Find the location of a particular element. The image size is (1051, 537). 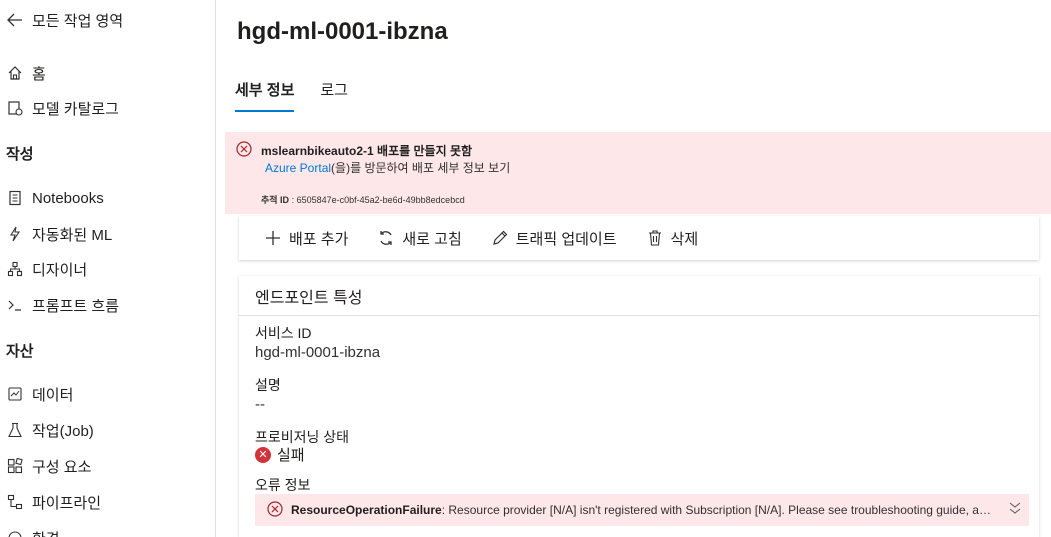

sidebar-item-home: 홈 is located at coordinates (23, 73).